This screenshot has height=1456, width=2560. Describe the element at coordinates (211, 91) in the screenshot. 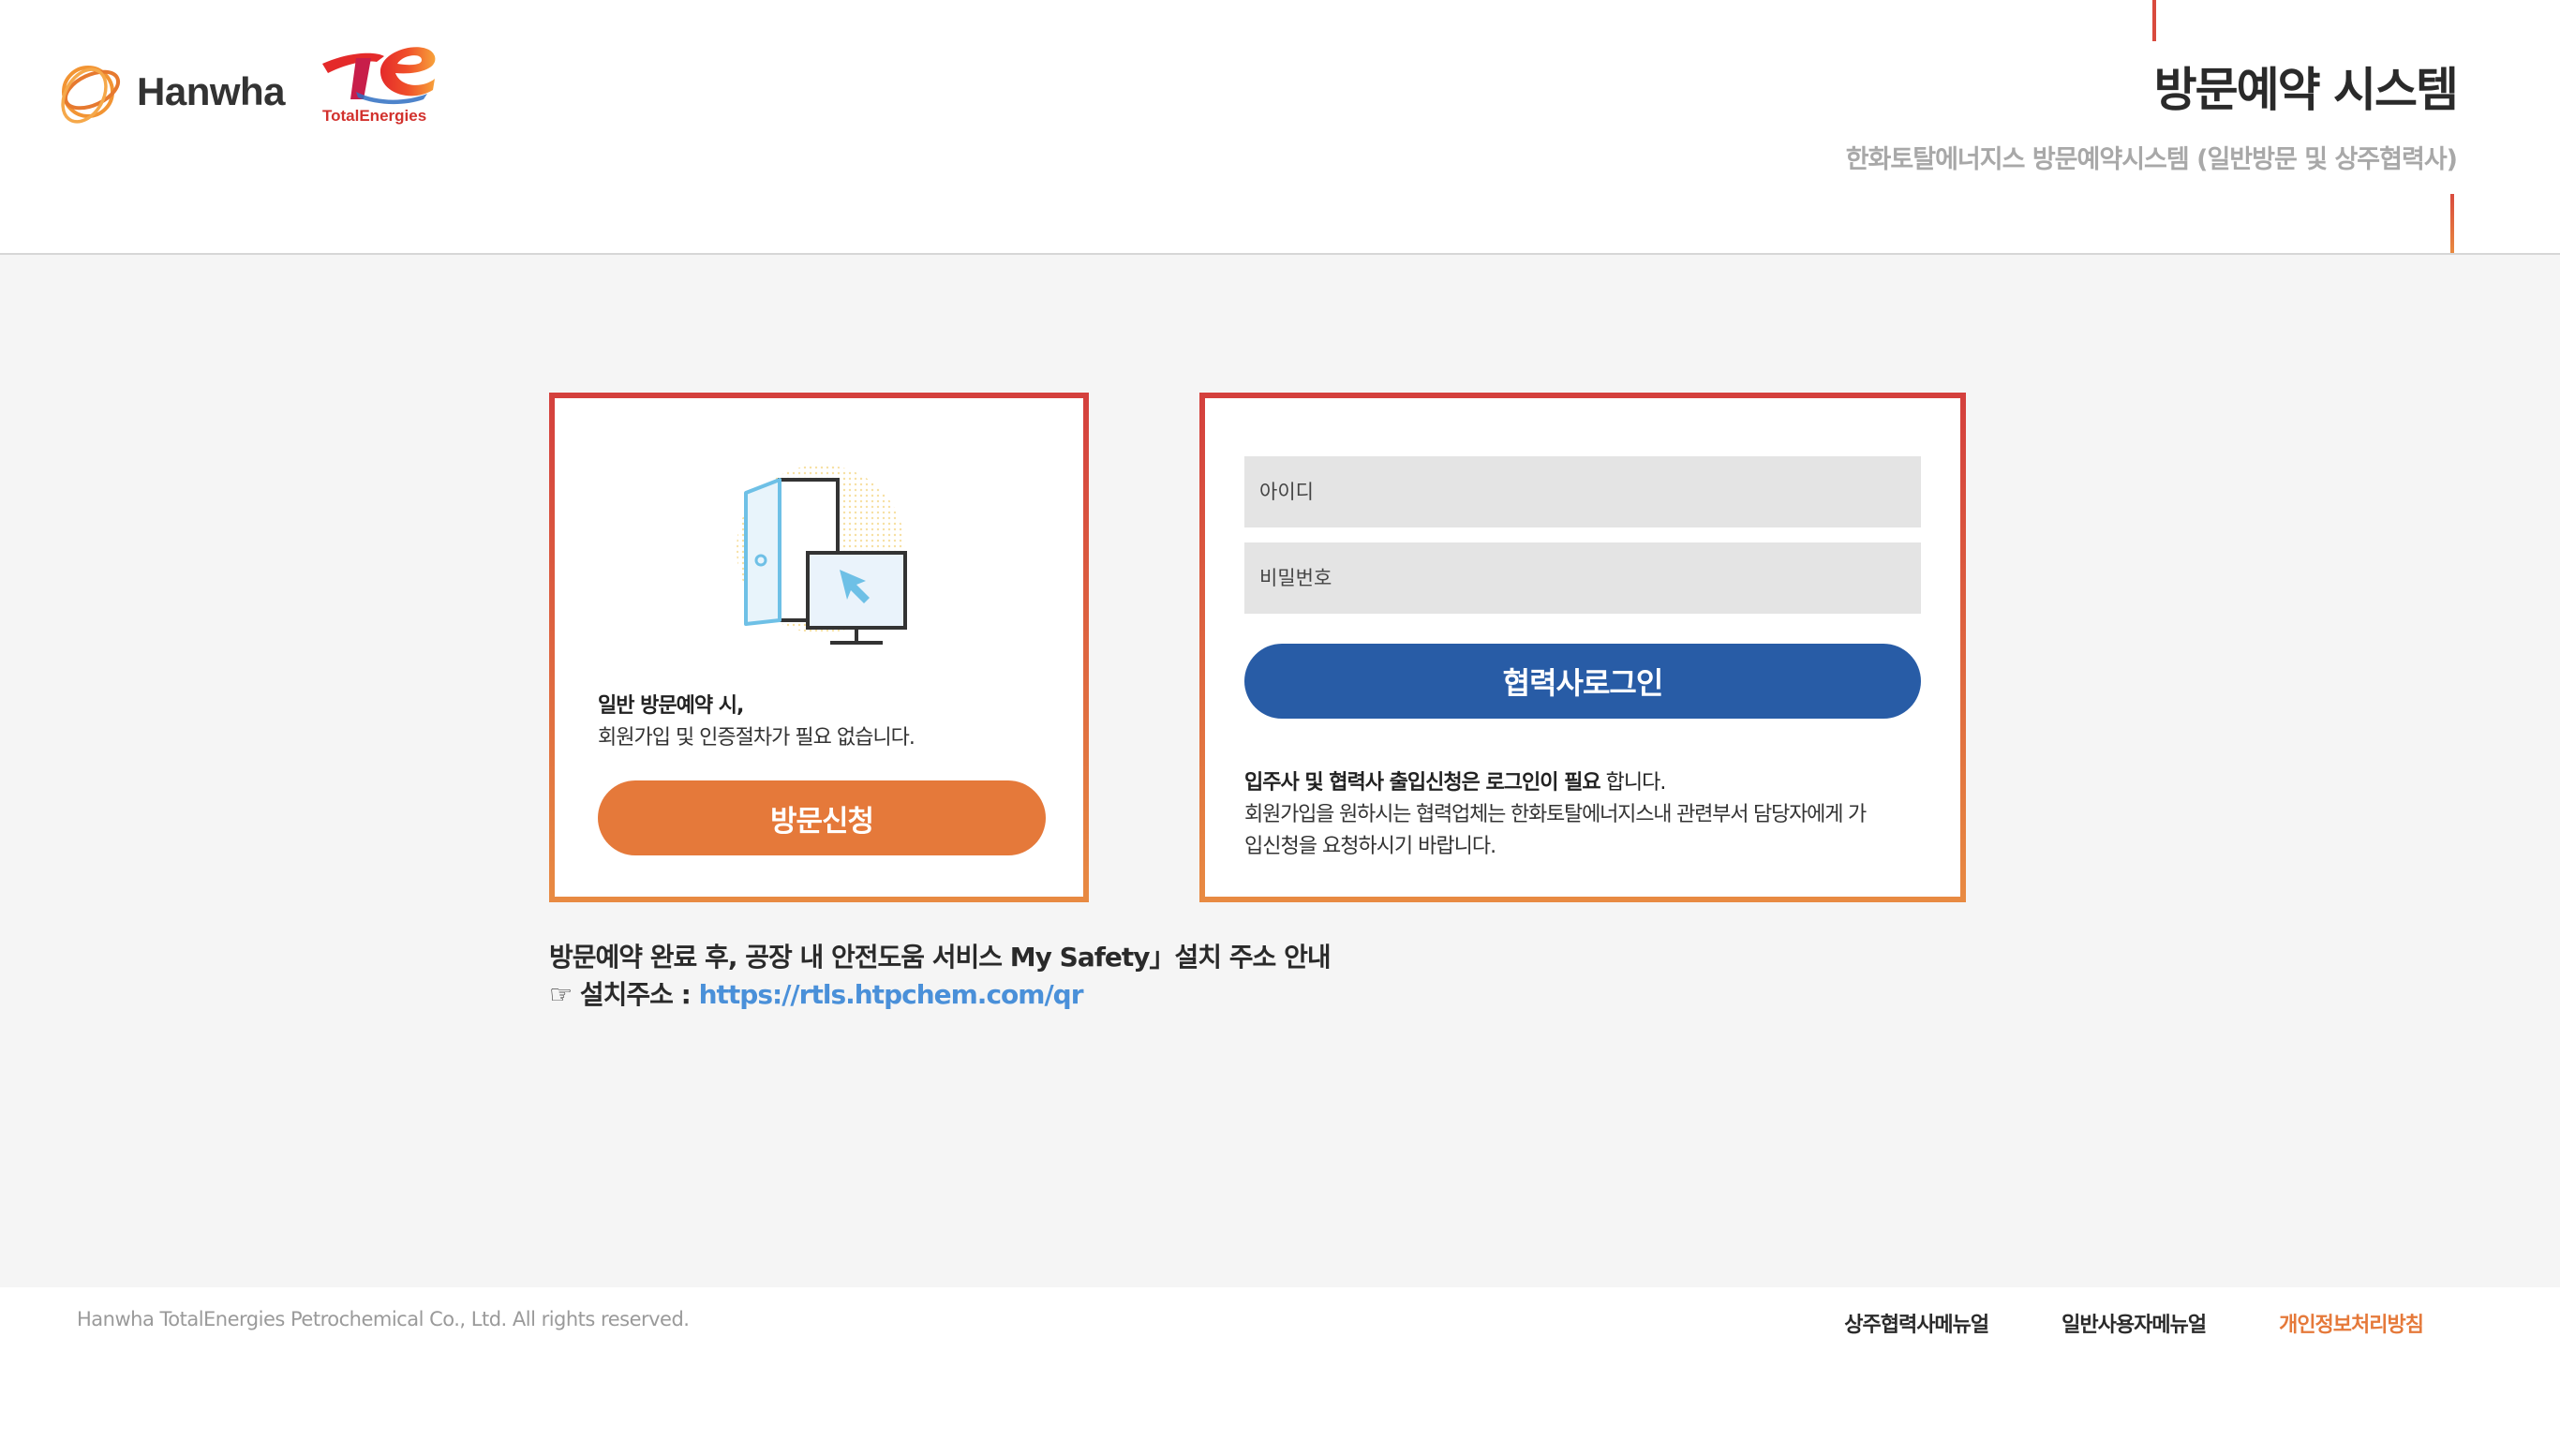

I see `hanwha-logo-text: Hanwha` at that location.